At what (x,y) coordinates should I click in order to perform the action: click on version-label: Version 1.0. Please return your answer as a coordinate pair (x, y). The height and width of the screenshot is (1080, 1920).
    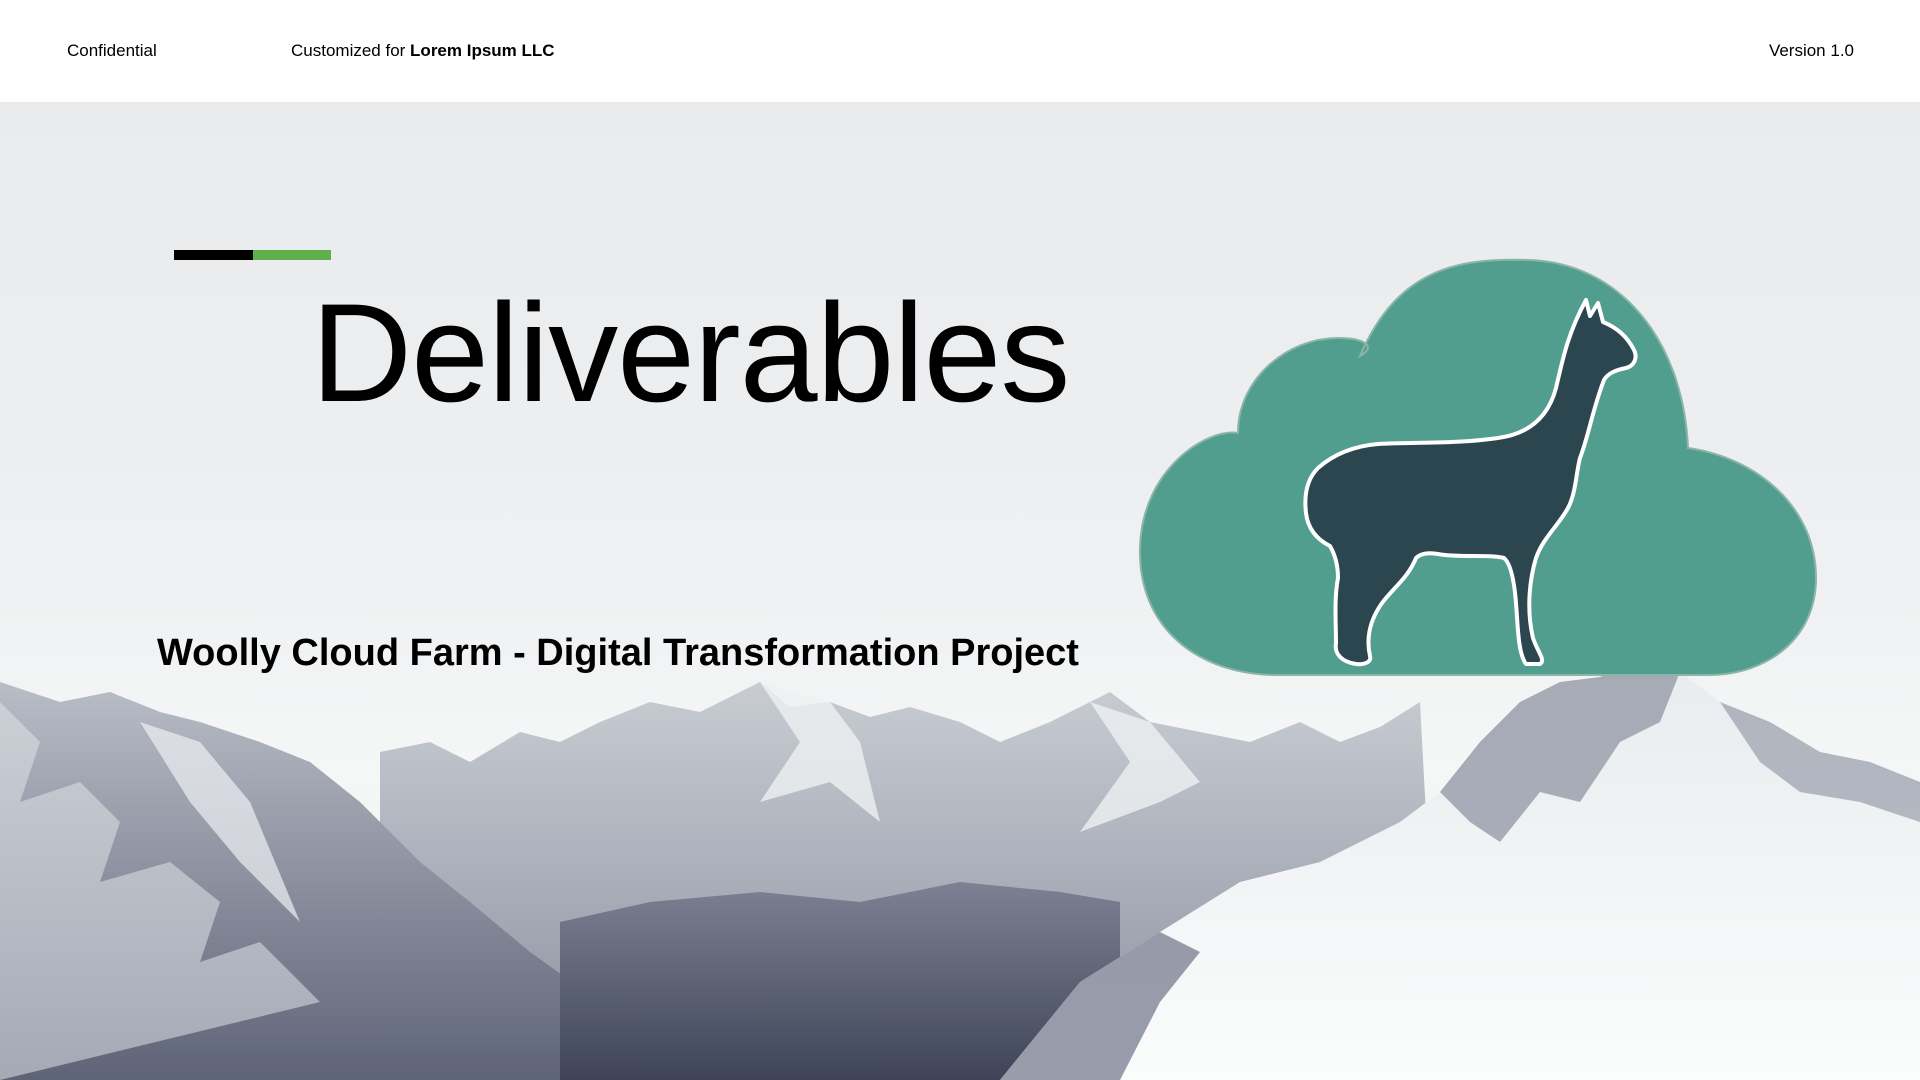
    Looking at the image, I should click on (1811, 50).